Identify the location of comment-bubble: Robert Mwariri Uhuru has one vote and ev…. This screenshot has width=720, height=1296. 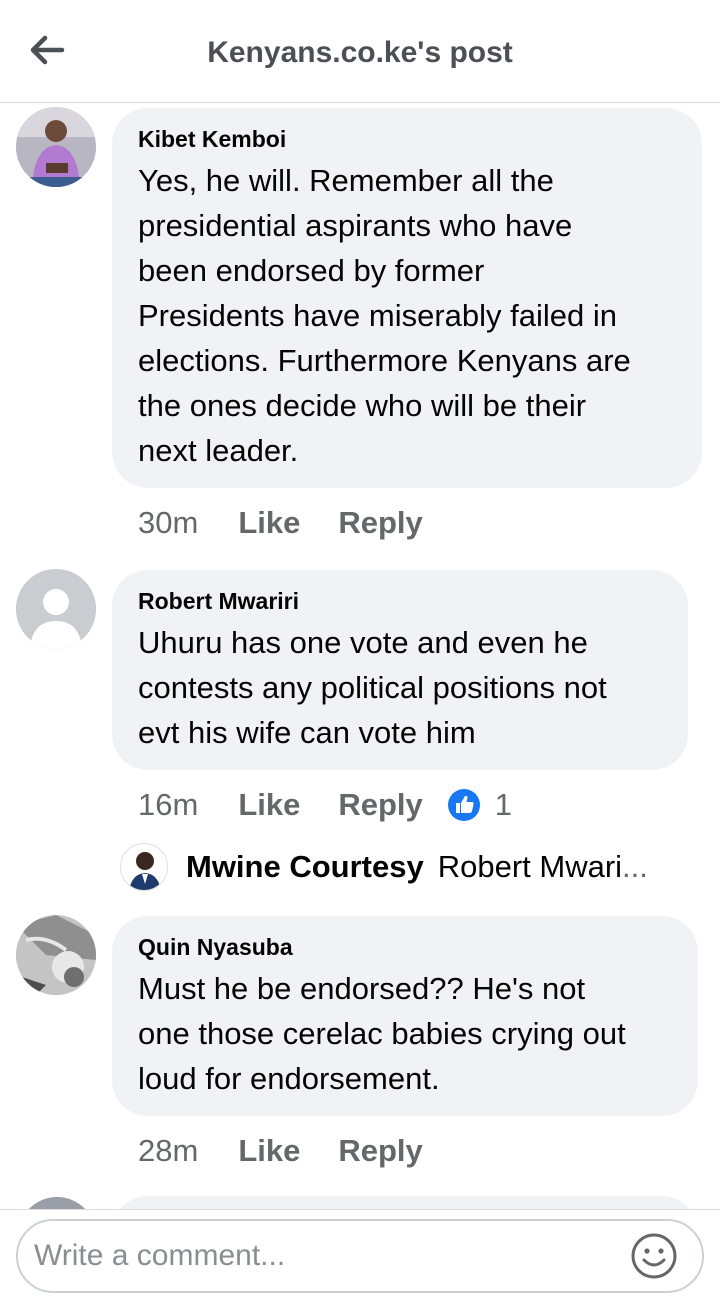
(400, 670).